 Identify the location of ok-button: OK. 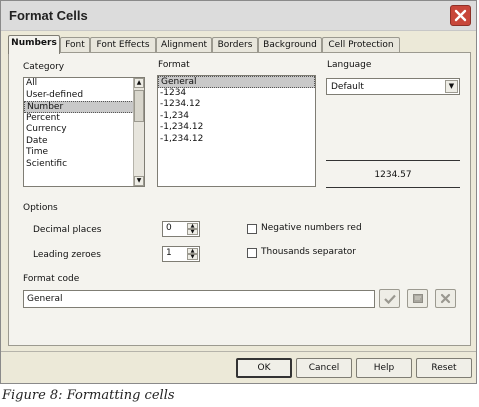
(264, 368).